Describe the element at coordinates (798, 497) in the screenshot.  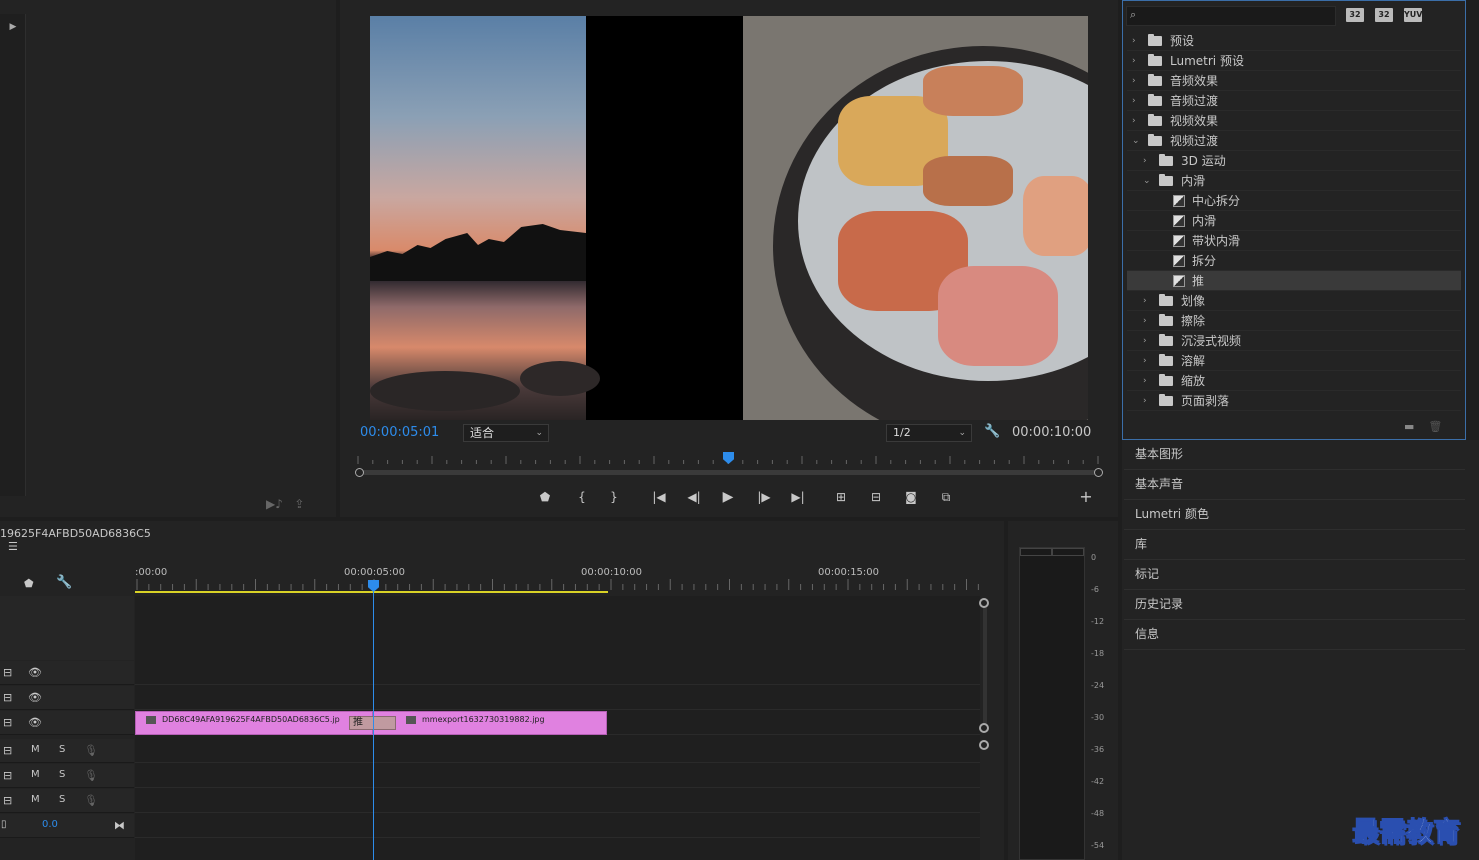
I see `go-to-out-icon: ▶|` at that location.